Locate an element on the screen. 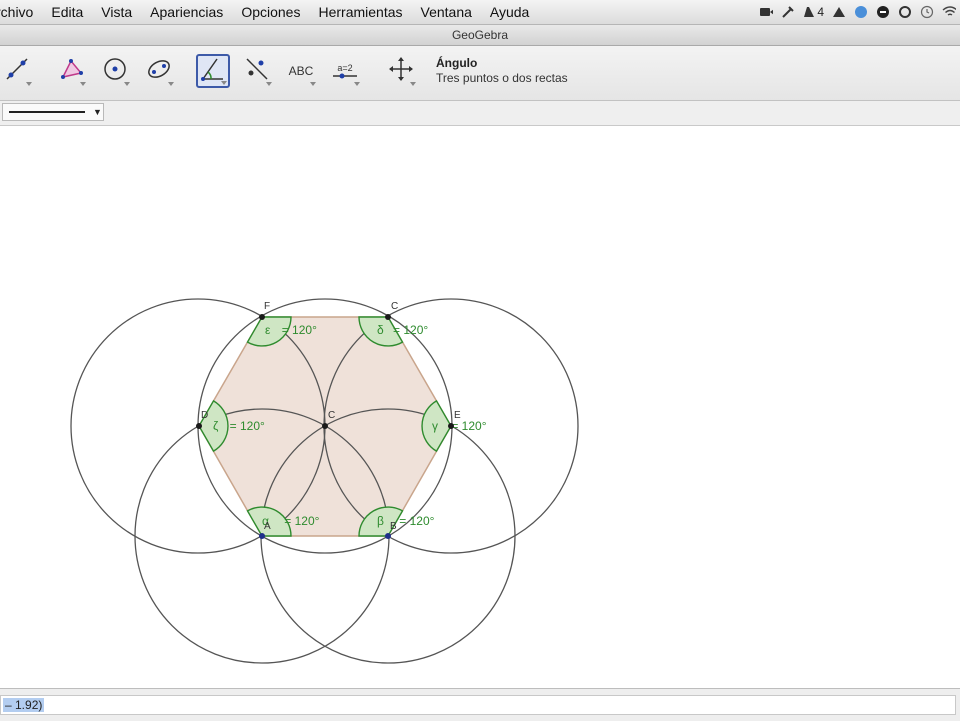 Image resolution: width=960 pixels, height=721 pixels. refresh-icon is located at coordinates (905, 12).